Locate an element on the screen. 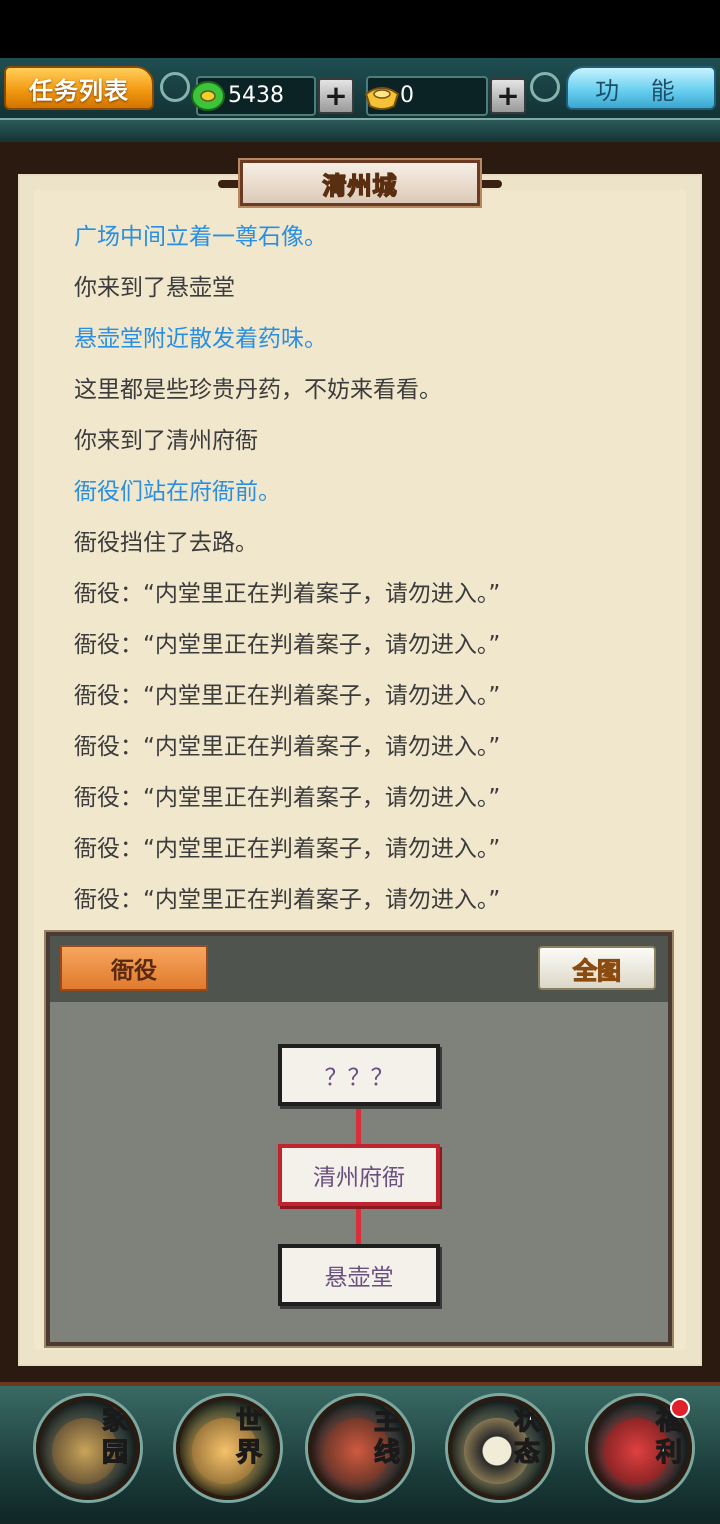  map-node-current: 清州府衙 is located at coordinates (359, 1175).